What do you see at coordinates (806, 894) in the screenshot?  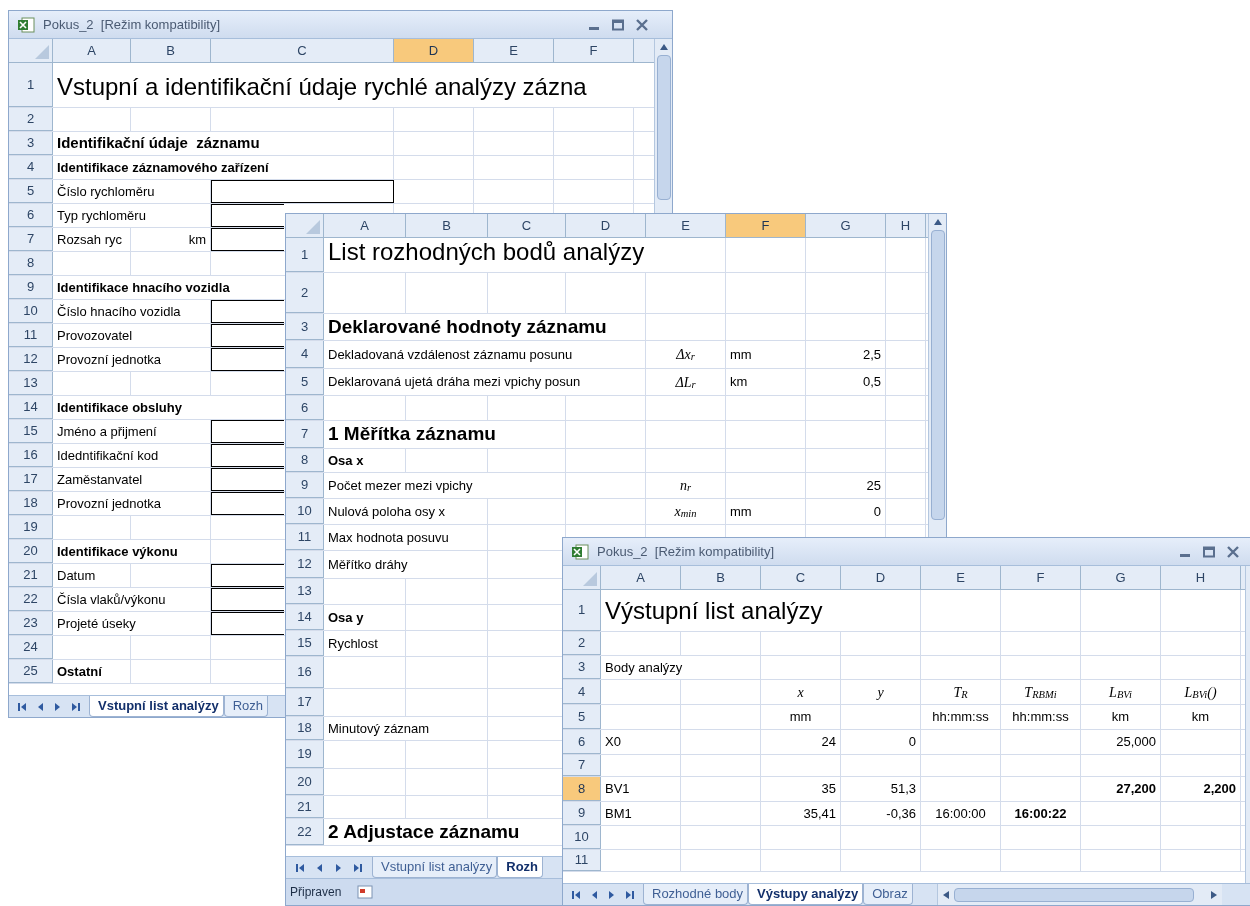 I see `sheet-tab: Výstupy analýzy` at bounding box center [806, 894].